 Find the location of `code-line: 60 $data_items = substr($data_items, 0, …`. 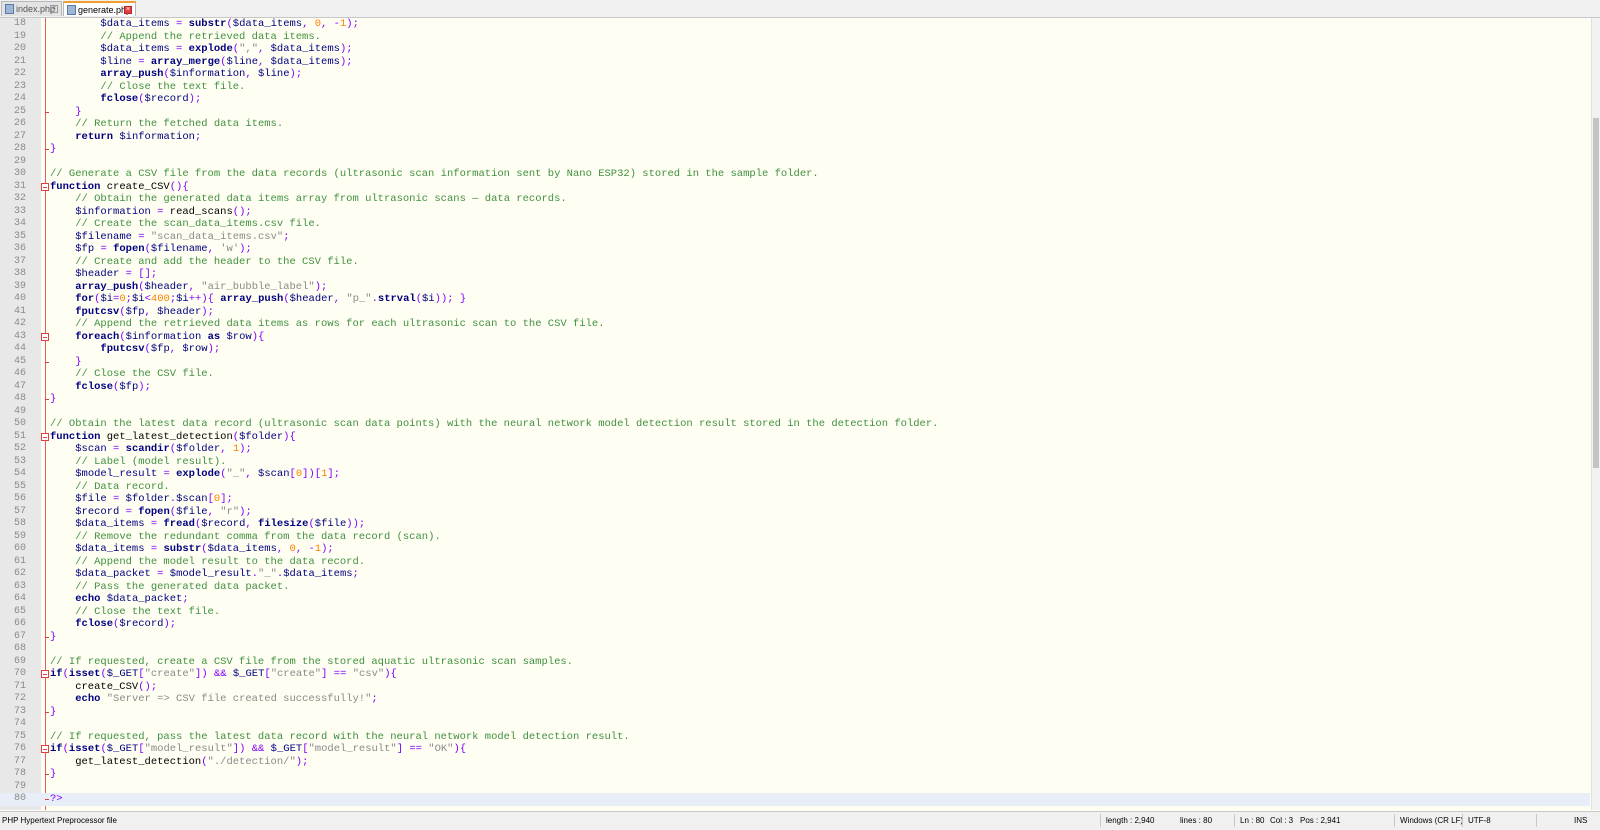

code-line: 60 $data_items = substr($data_items, 0, … is located at coordinates (795, 549).